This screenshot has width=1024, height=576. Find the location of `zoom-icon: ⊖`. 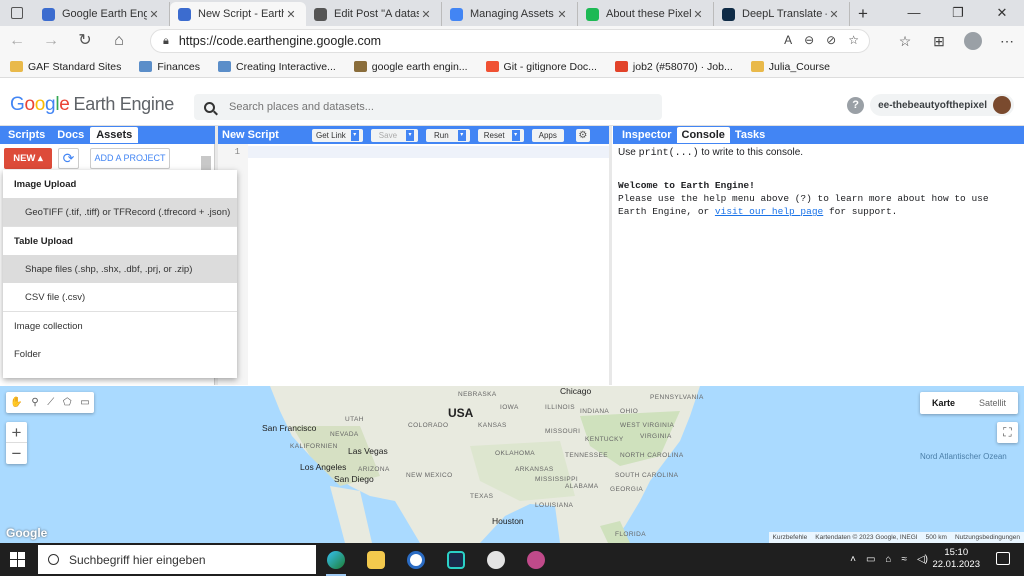

zoom-icon: ⊖ is located at coordinates (809, 40).